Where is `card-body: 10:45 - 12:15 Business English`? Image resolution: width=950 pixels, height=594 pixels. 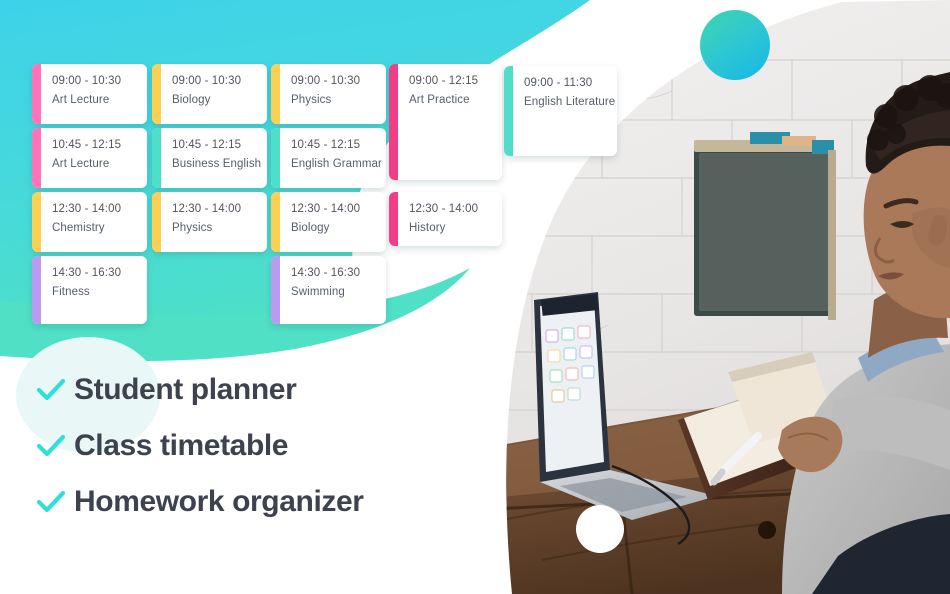 card-body: 10:45 - 12:15 Business English is located at coordinates (214, 158).